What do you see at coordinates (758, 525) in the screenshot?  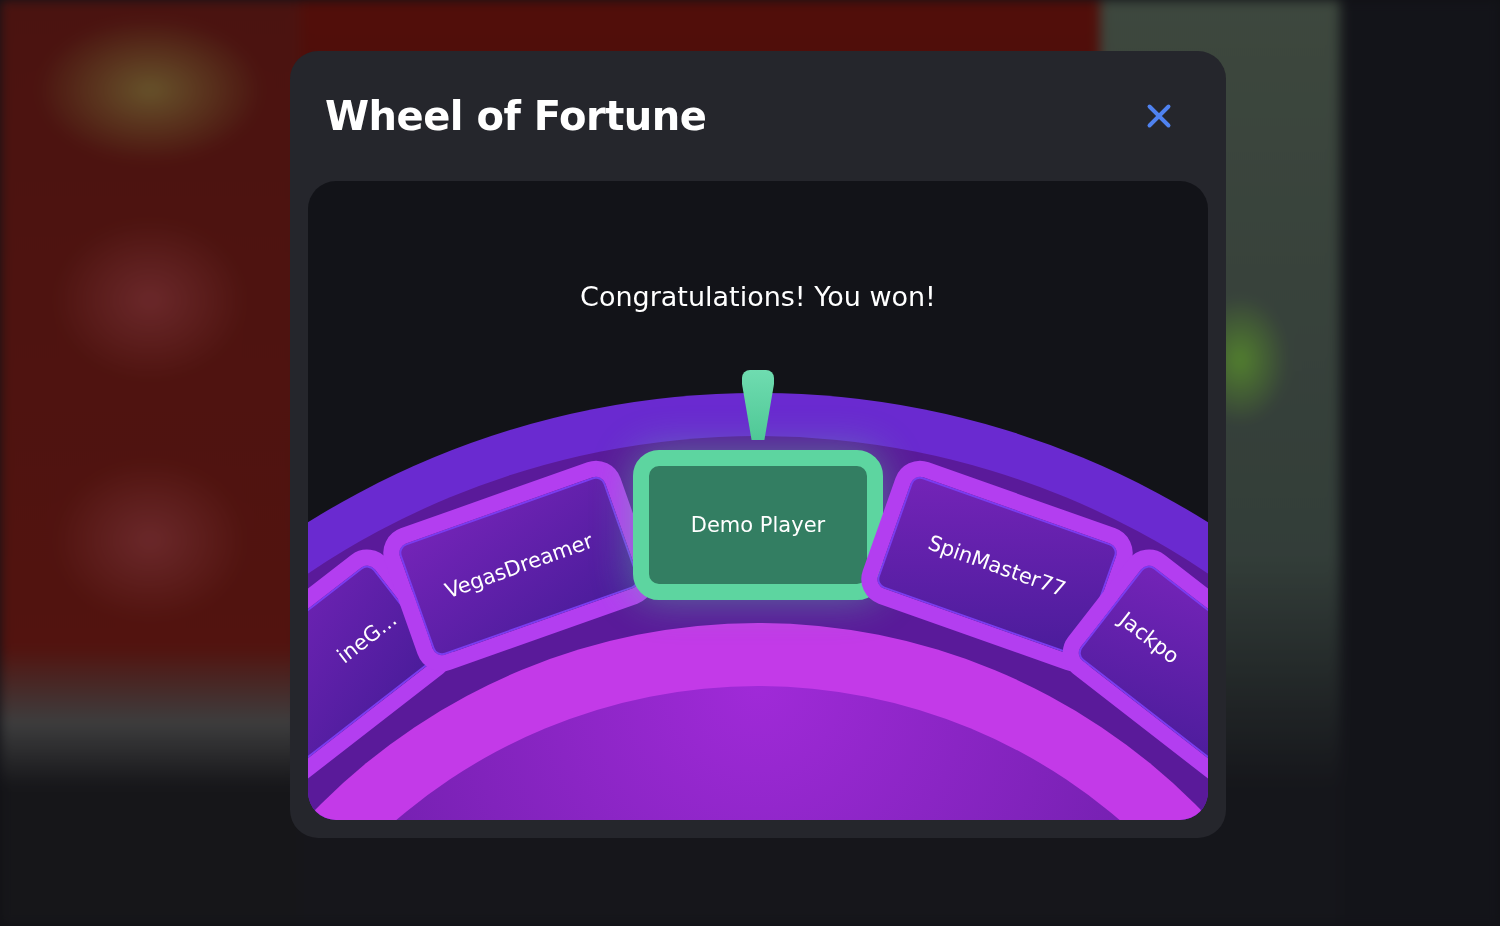 I see `wheel-segment: Demo Player` at bounding box center [758, 525].